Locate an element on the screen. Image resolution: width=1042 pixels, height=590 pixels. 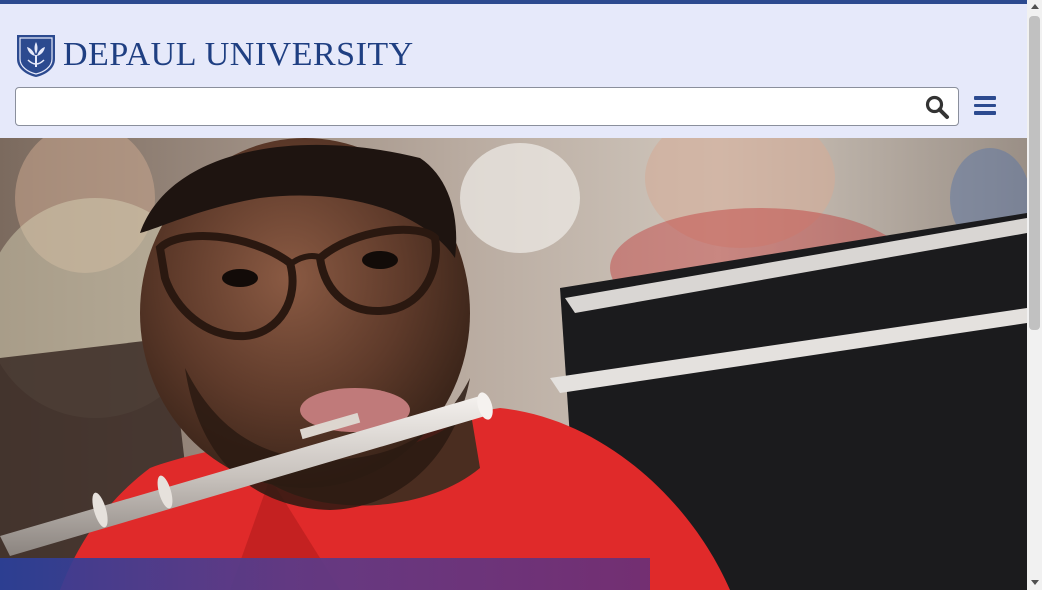
search-icon is located at coordinates (937, 107).